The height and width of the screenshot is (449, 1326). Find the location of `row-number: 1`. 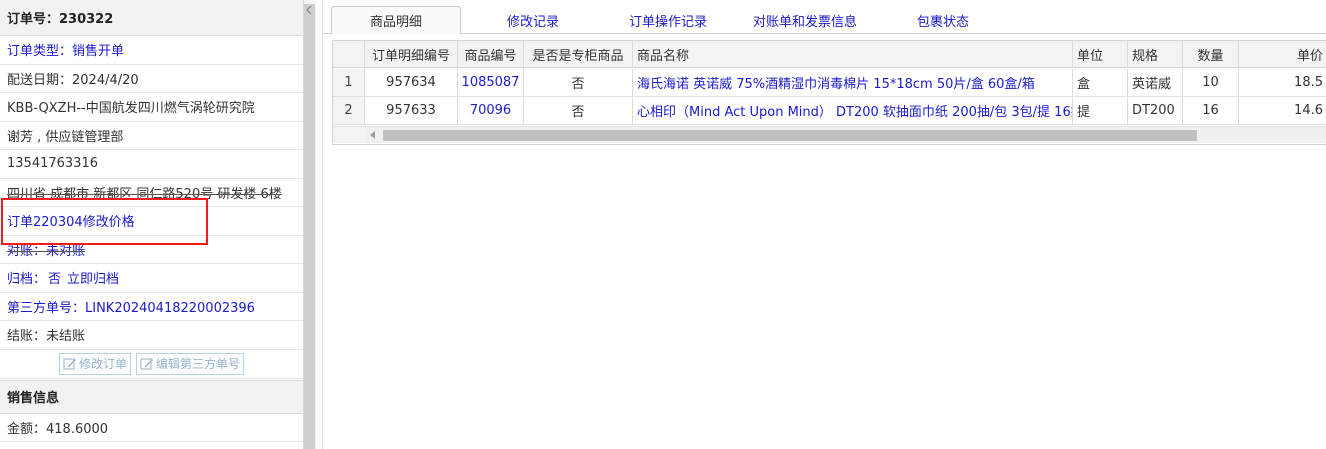

row-number: 1 is located at coordinates (349, 82).